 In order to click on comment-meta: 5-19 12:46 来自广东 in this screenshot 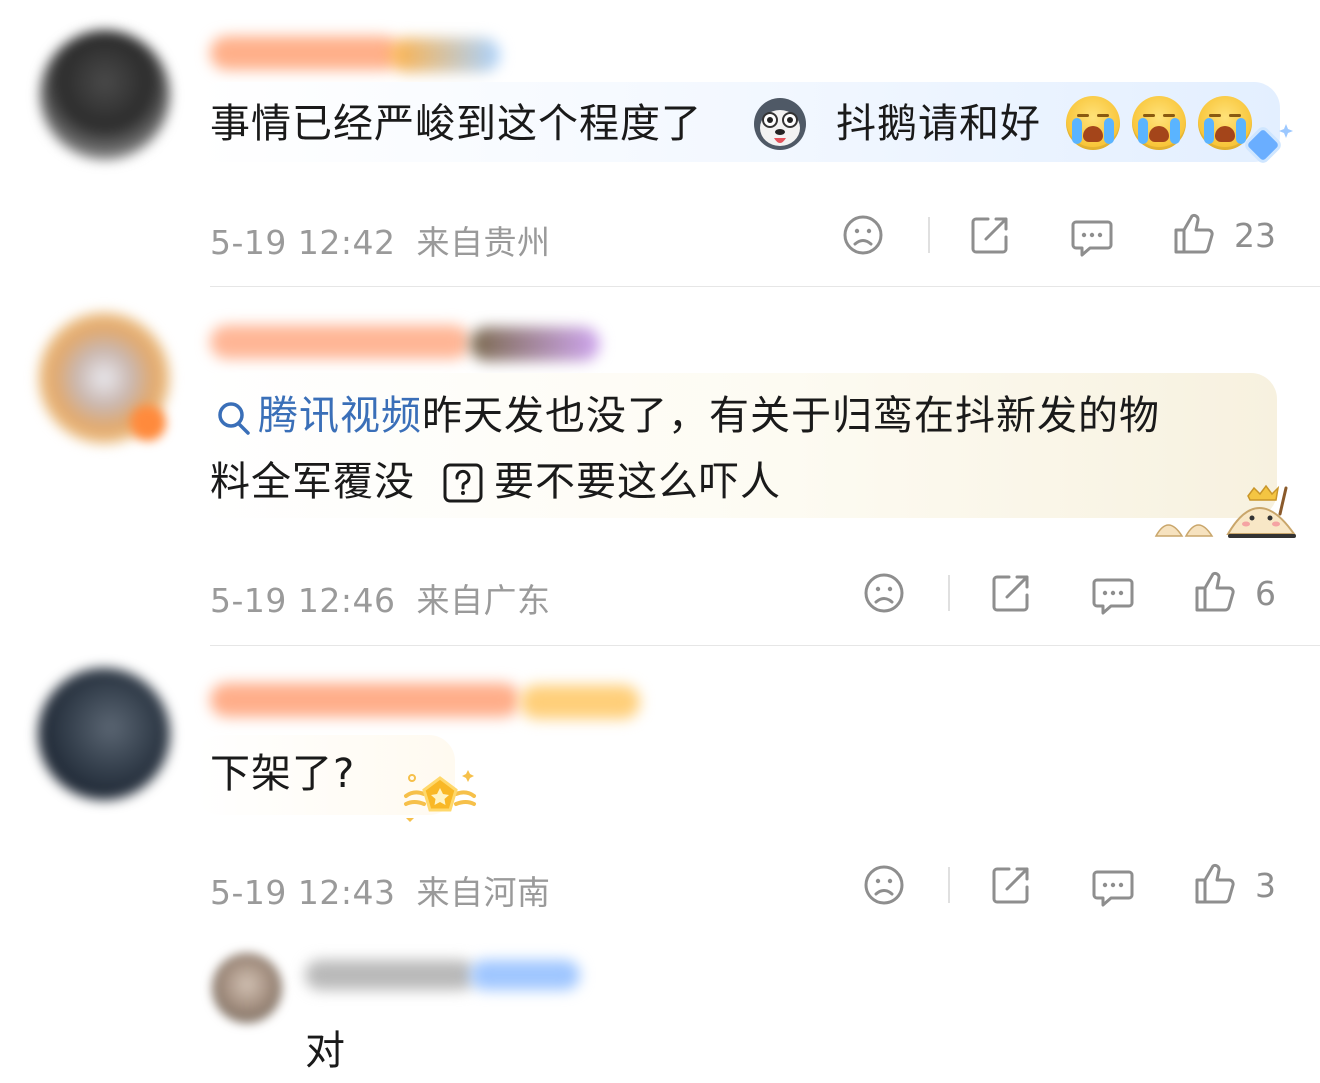, I will do `click(380, 598)`.